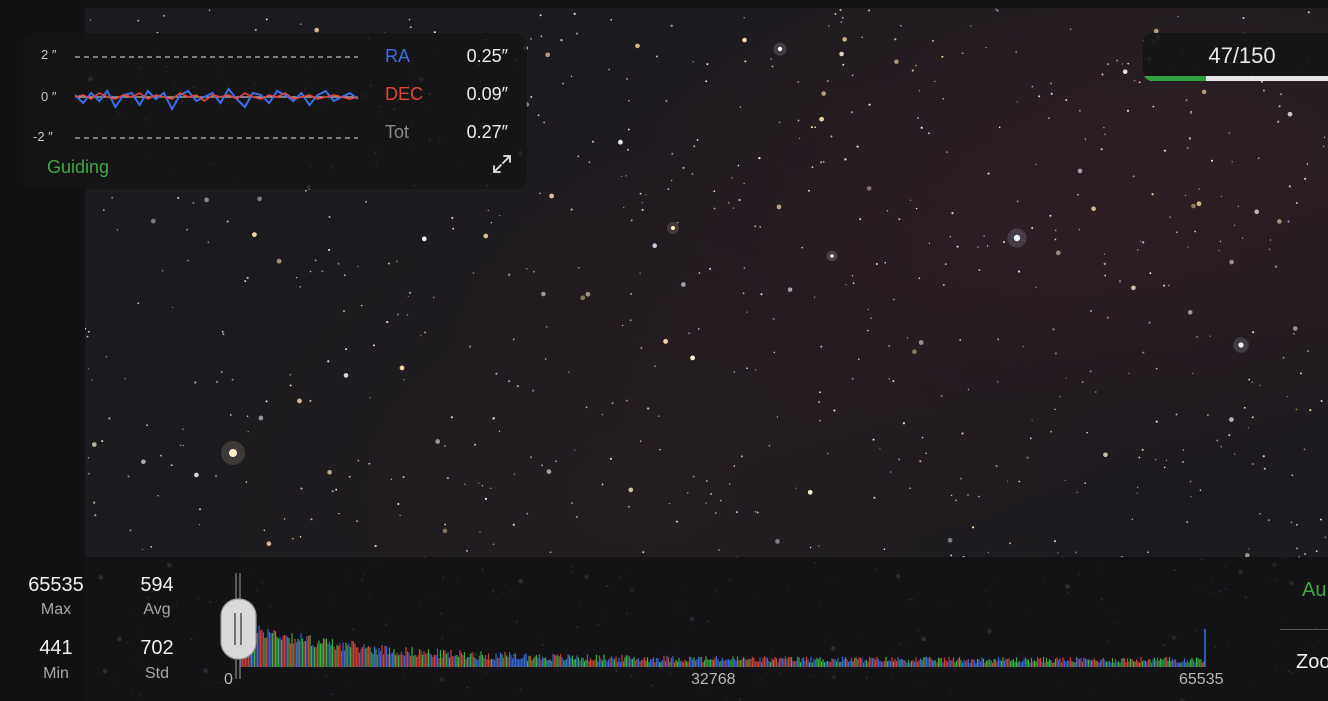 The width and height of the screenshot is (1328, 701). Describe the element at coordinates (713, 679) in the screenshot. I see `histogram-tick-mid: 32768` at that location.